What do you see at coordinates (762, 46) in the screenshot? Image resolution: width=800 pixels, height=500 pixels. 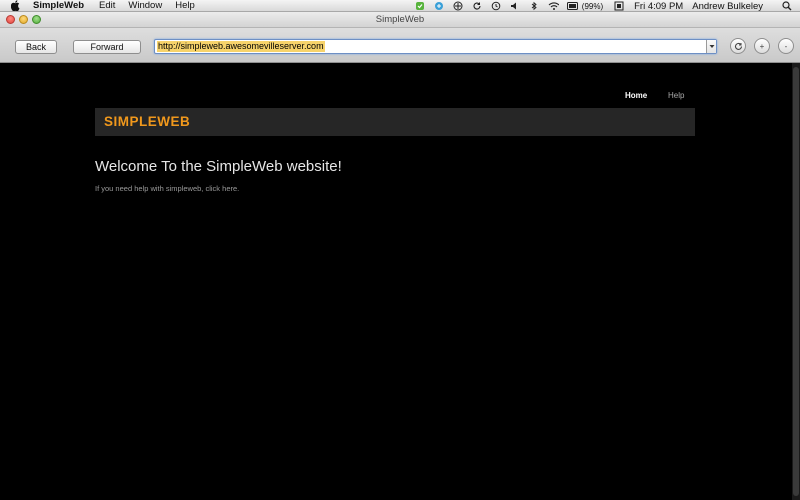 I see `zoom-in-button: +` at bounding box center [762, 46].